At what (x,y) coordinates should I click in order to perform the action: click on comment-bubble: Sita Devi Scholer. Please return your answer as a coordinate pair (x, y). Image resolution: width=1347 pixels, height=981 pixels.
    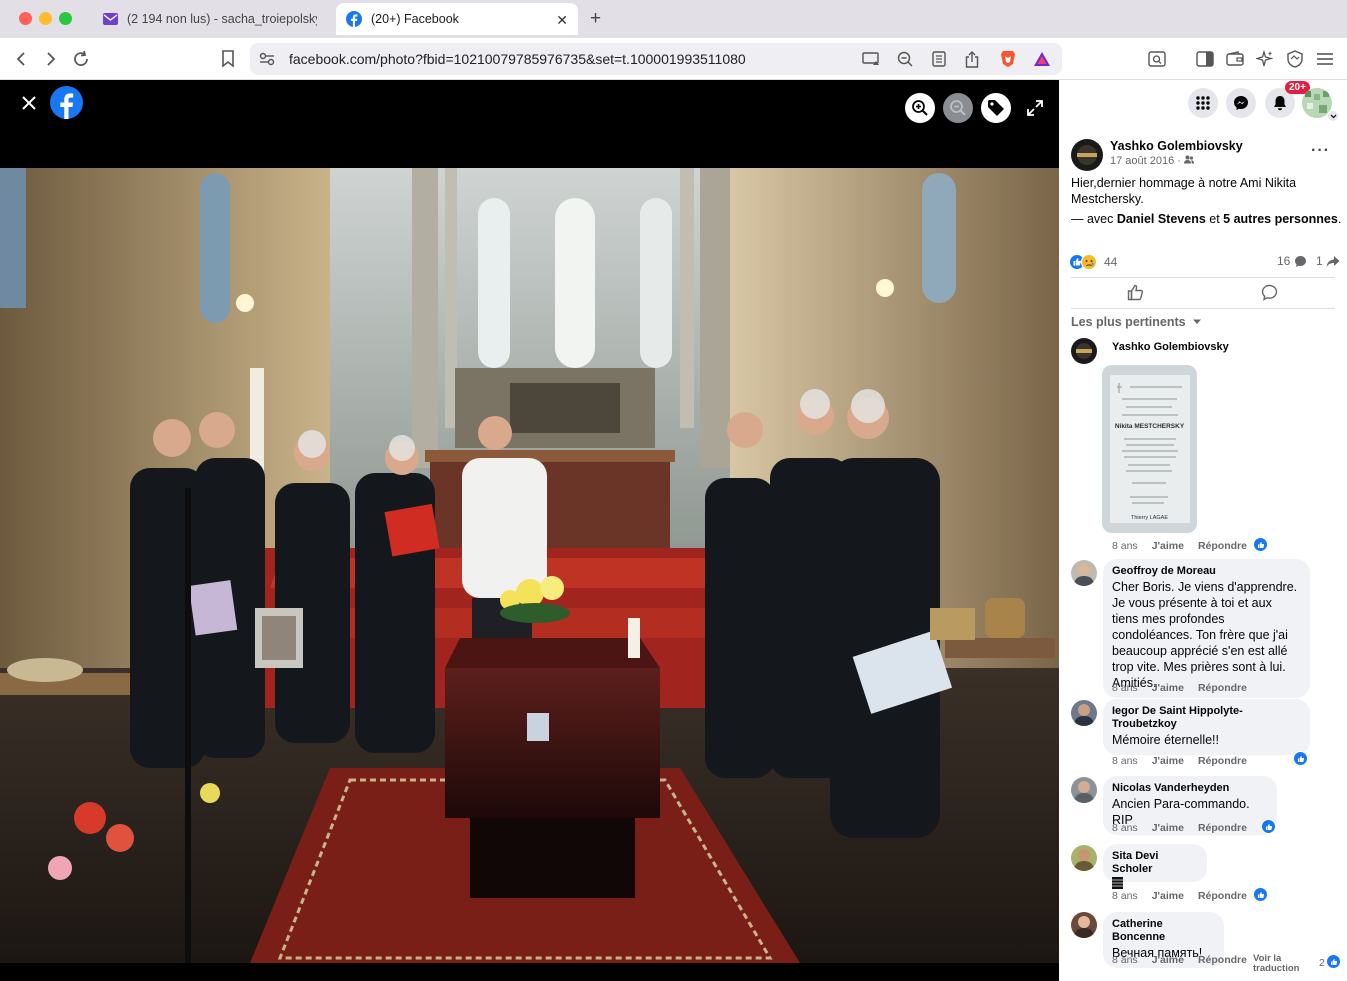
    Looking at the image, I should click on (1155, 866).